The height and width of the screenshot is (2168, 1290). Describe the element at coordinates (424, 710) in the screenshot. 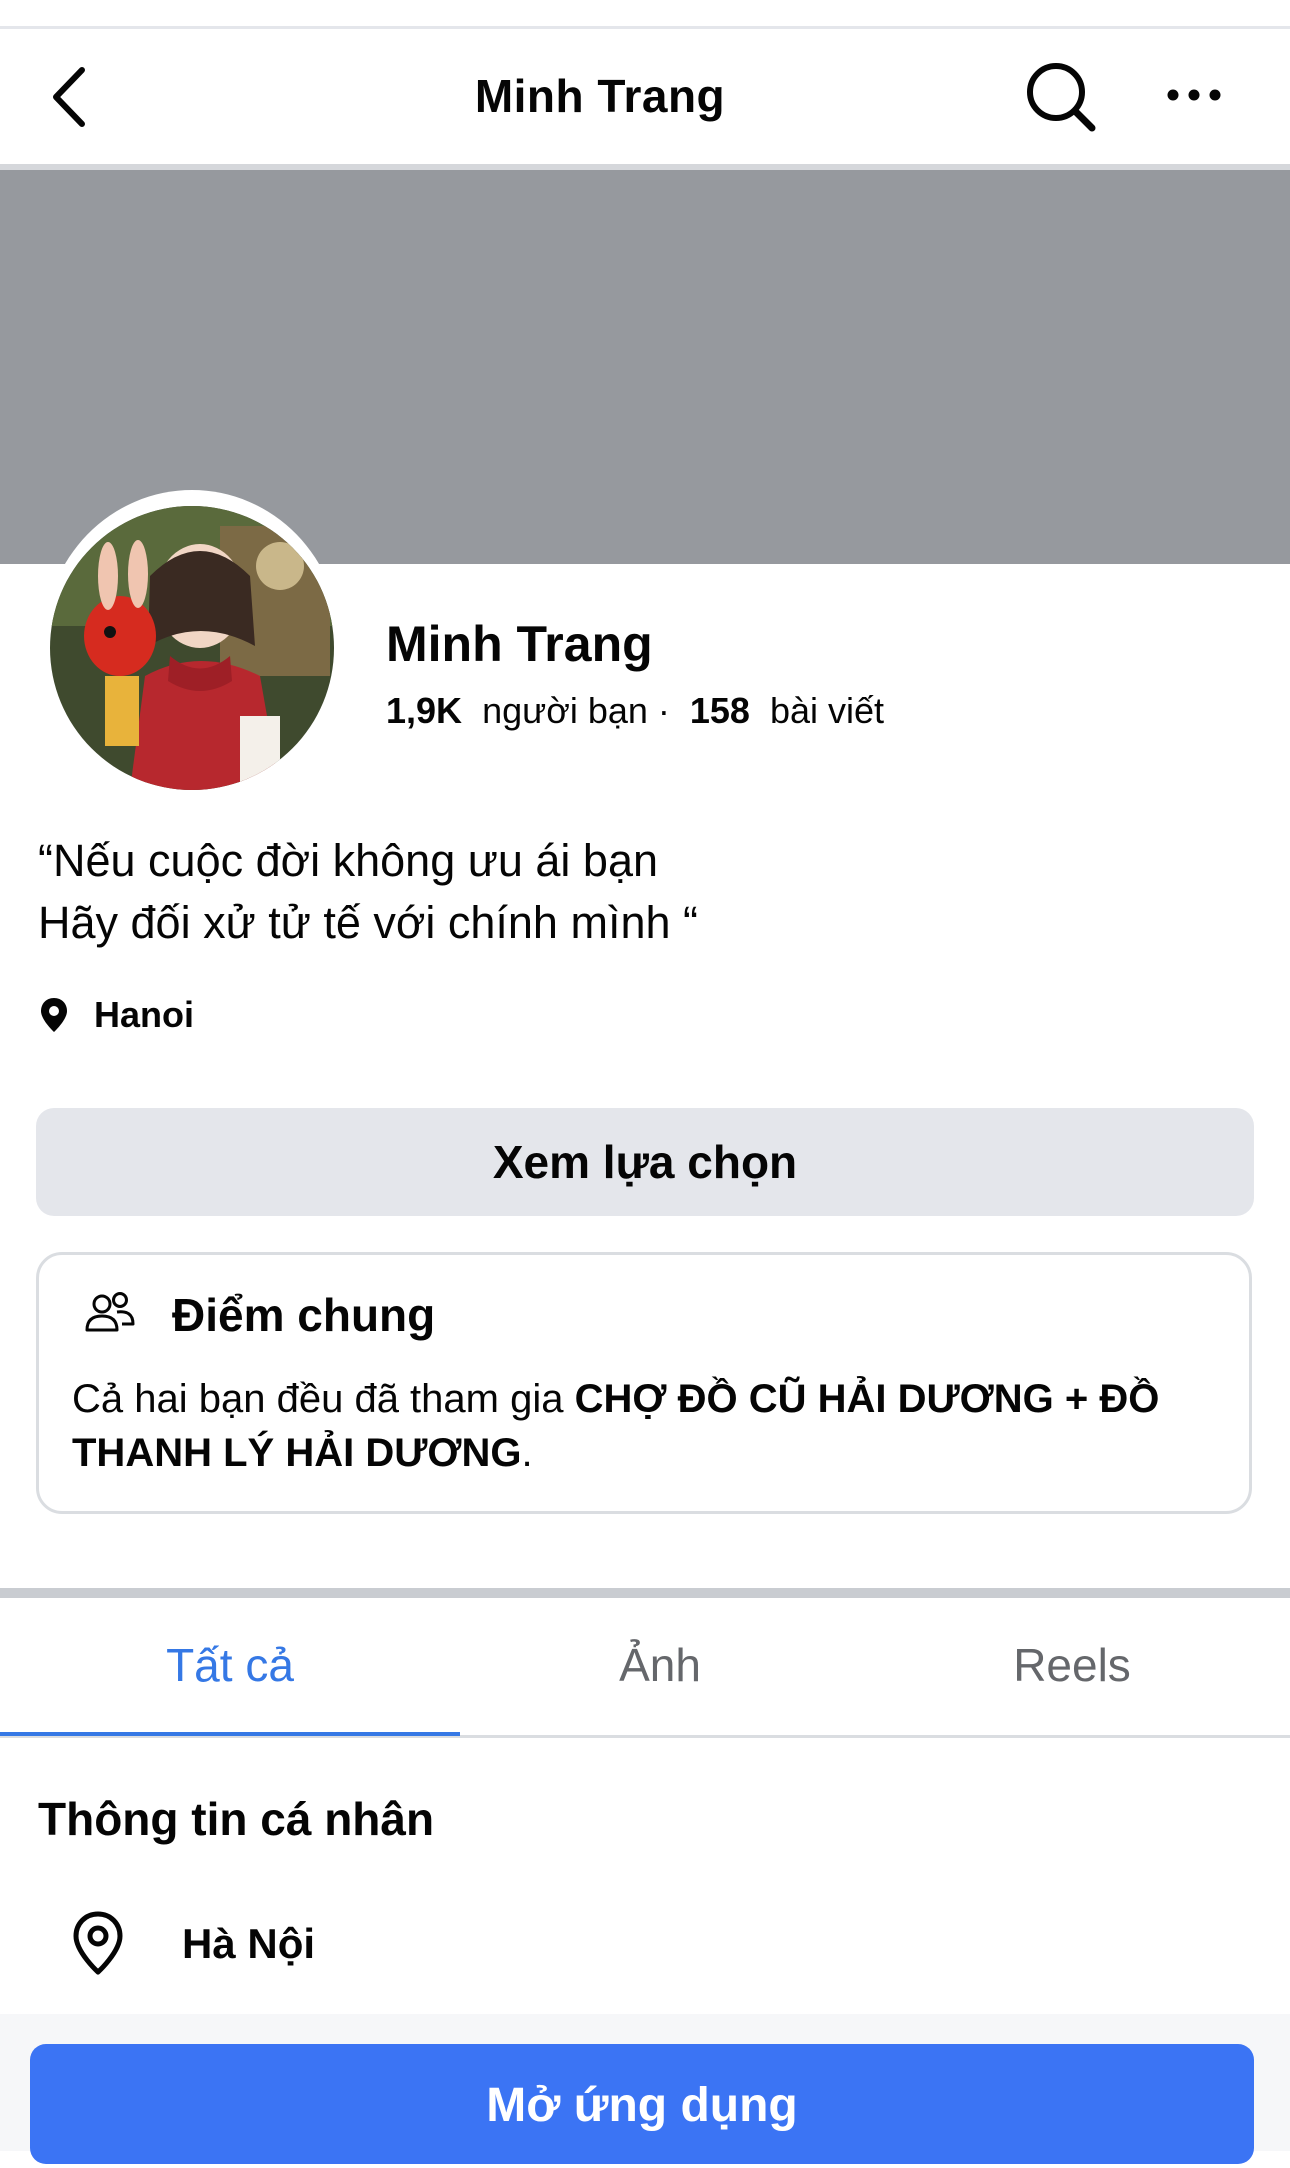

I see `friends-count: 1,9K` at that location.